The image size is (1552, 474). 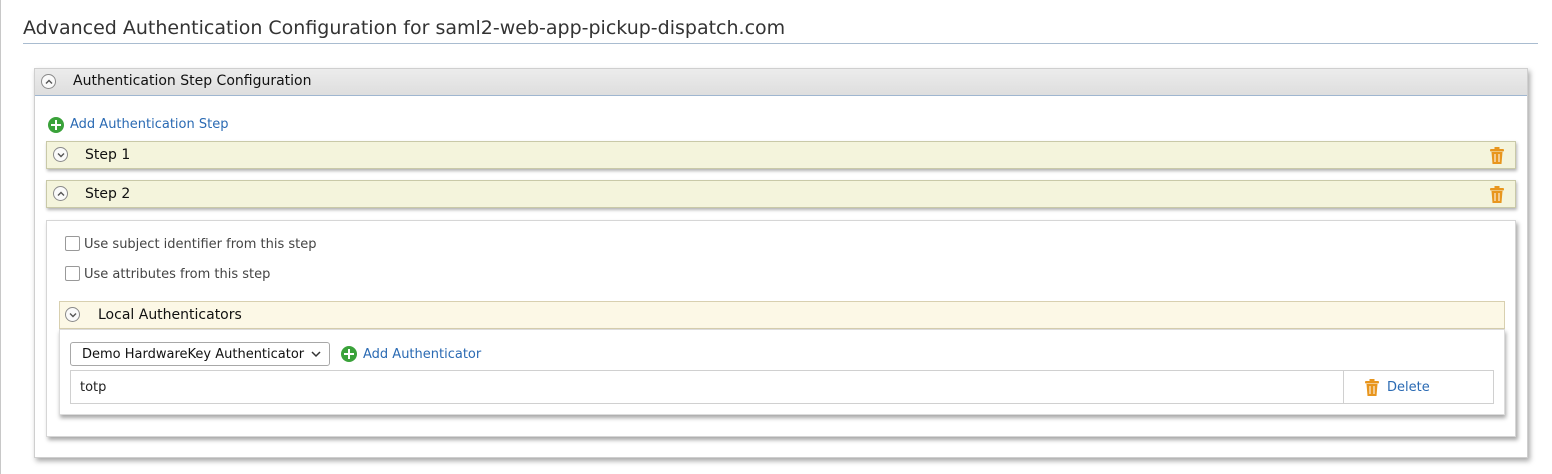 What do you see at coordinates (782, 315) in the screenshot?
I see `local-authenticators-header: Local Authenticators` at bounding box center [782, 315].